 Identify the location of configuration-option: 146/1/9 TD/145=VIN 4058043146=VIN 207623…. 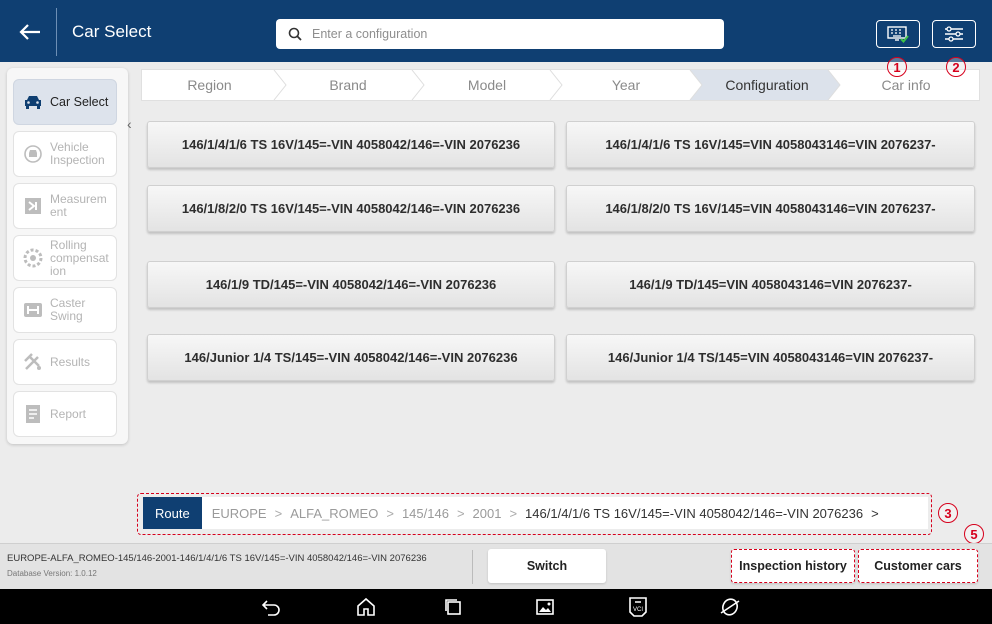
(770, 284).